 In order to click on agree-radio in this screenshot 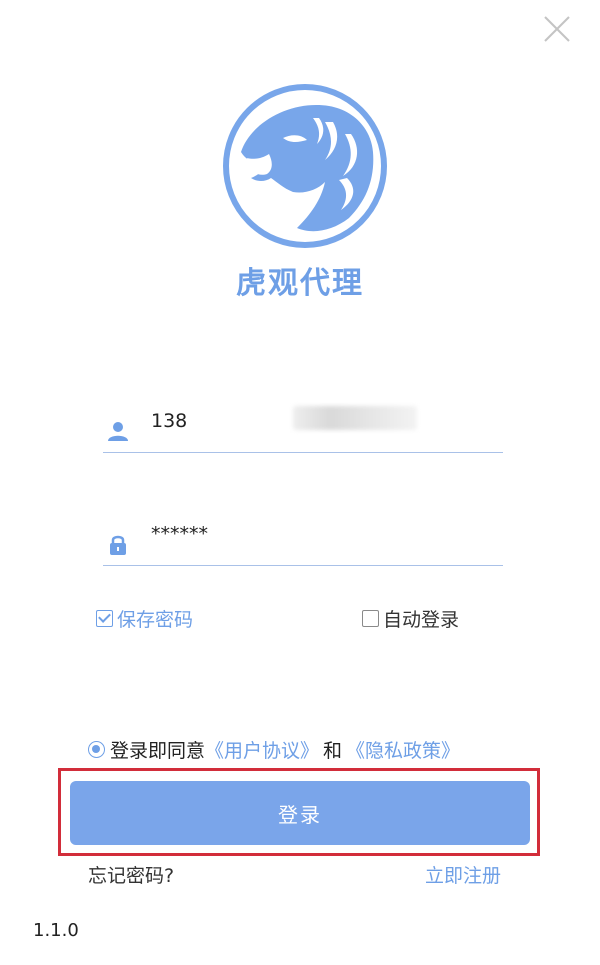, I will do `click(96, 749)`.